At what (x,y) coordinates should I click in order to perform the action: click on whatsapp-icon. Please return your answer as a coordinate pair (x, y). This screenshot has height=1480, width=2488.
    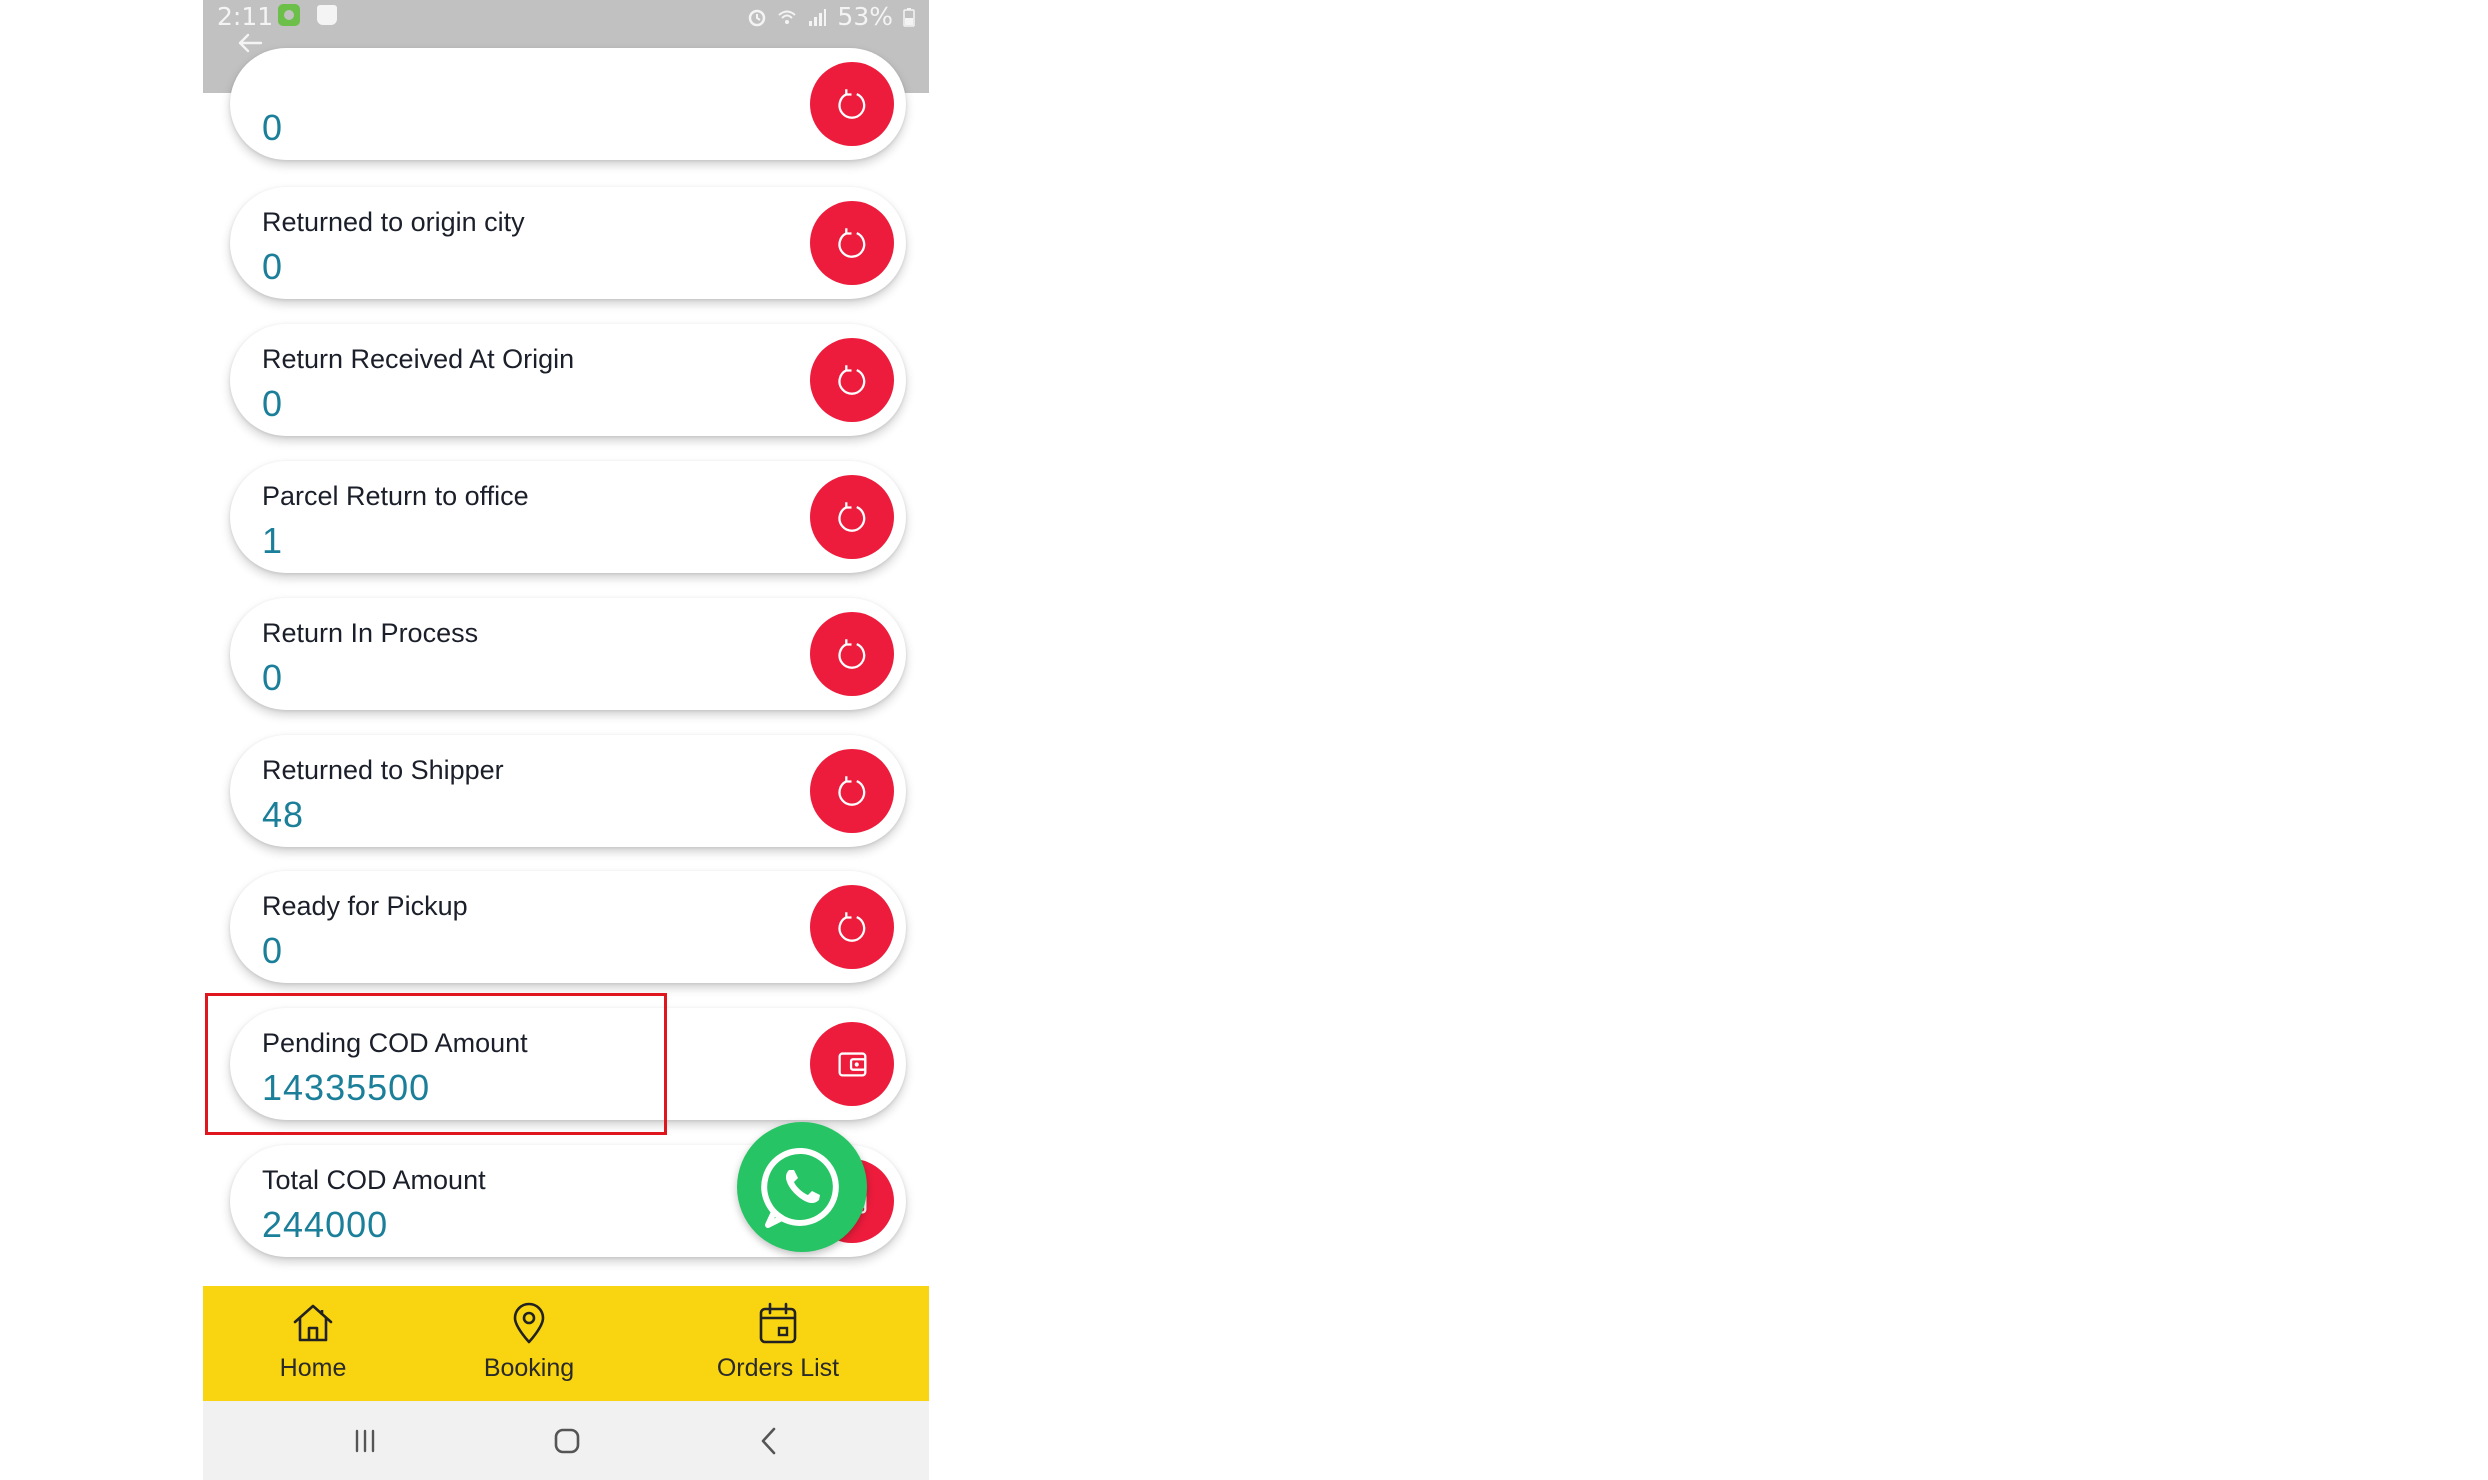
    Looking at the image, I should click on (800, 1187).